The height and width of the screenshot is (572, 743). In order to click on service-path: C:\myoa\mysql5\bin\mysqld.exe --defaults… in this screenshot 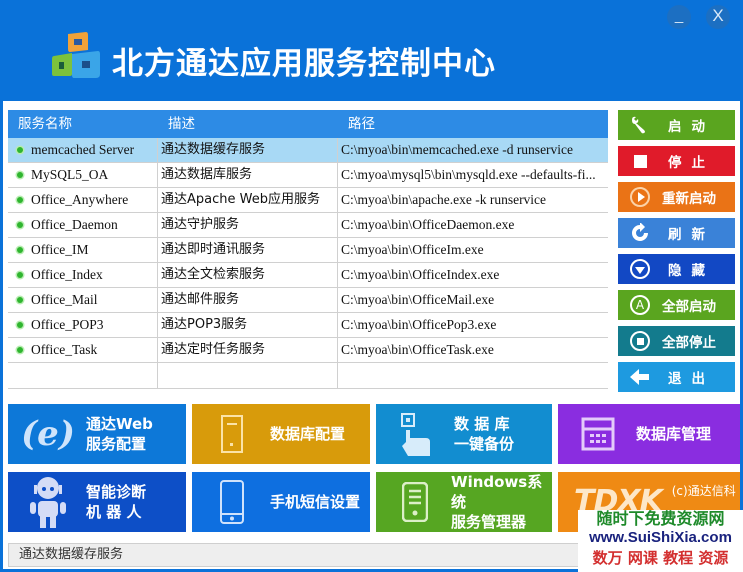, I will do `click(468, 174)`.